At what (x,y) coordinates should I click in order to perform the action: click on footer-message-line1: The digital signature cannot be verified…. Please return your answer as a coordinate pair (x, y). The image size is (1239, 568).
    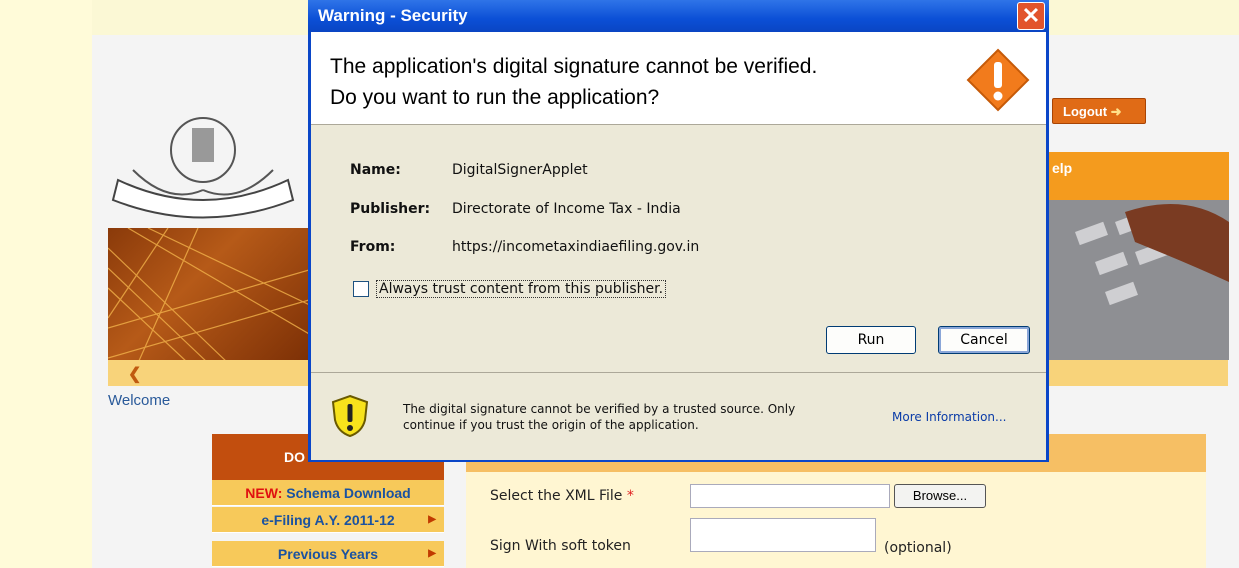
    Looking at the image, I should click on (599, 409).